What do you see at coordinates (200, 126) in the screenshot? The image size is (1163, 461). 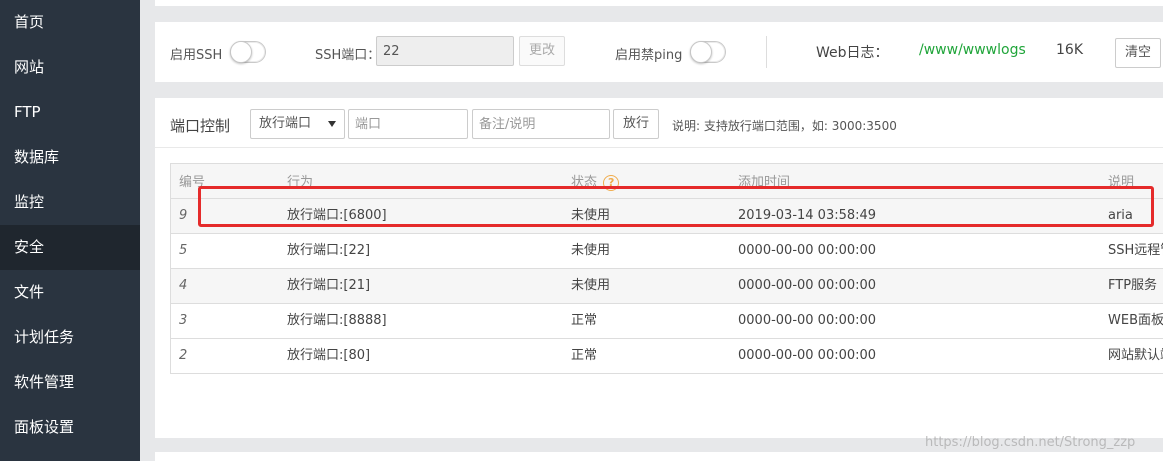 I see `port-control-title: 端口控制` at bounding box center [200, 126].